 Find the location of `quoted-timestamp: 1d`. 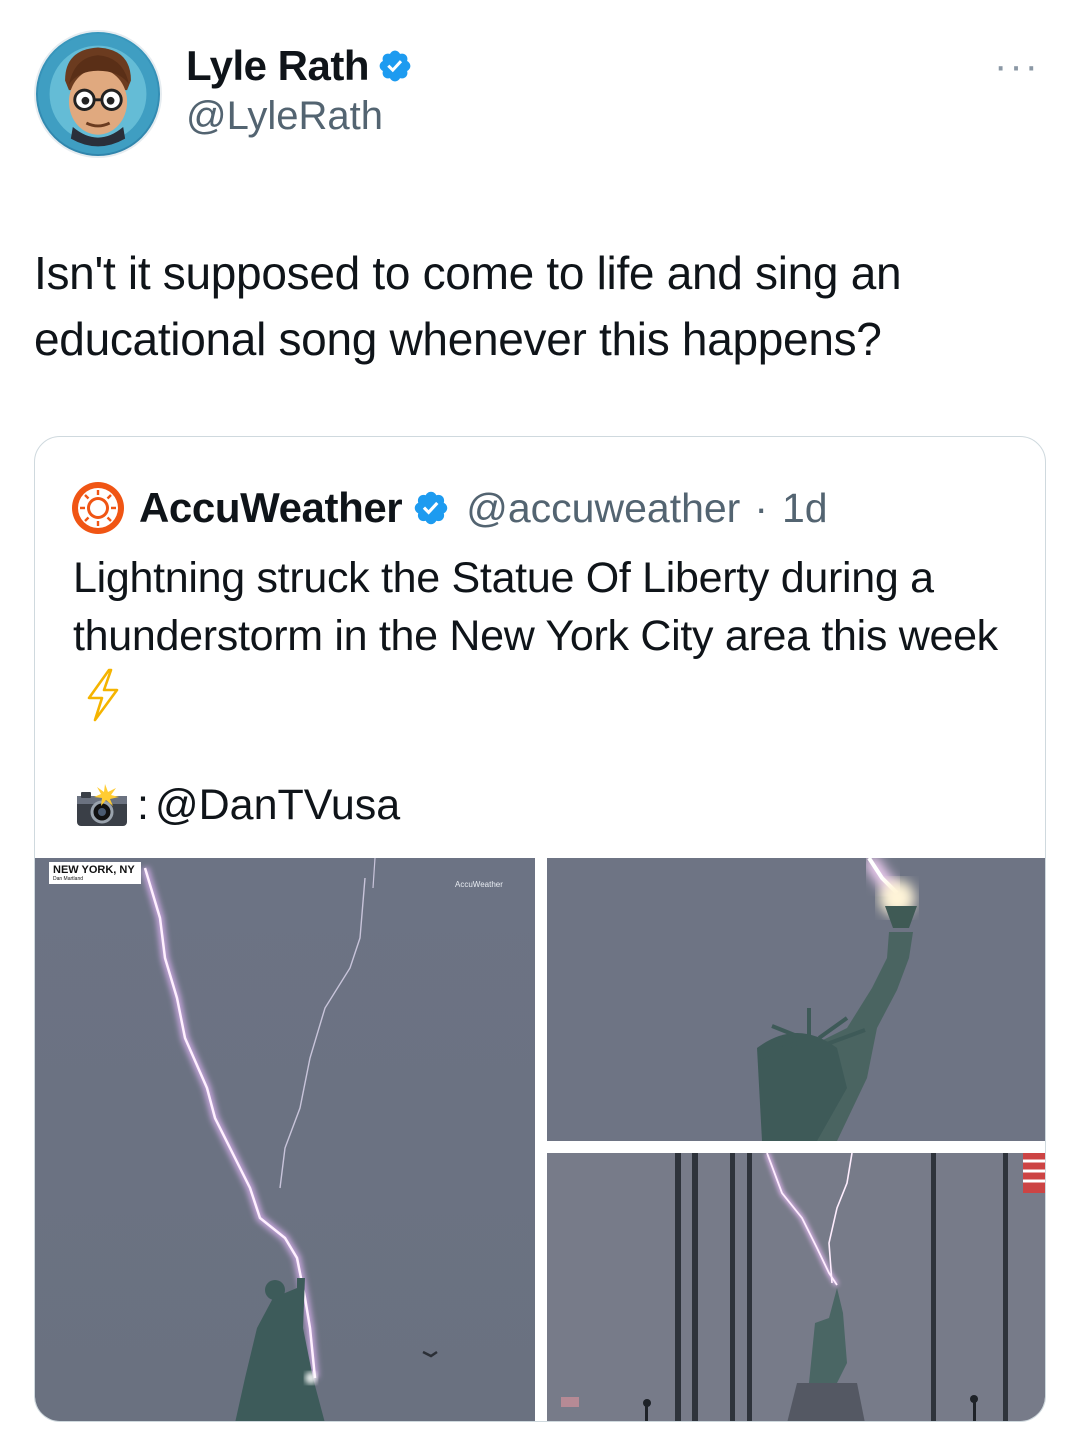

quoted-timestamp: 1d is located at coordinates (805, 508).